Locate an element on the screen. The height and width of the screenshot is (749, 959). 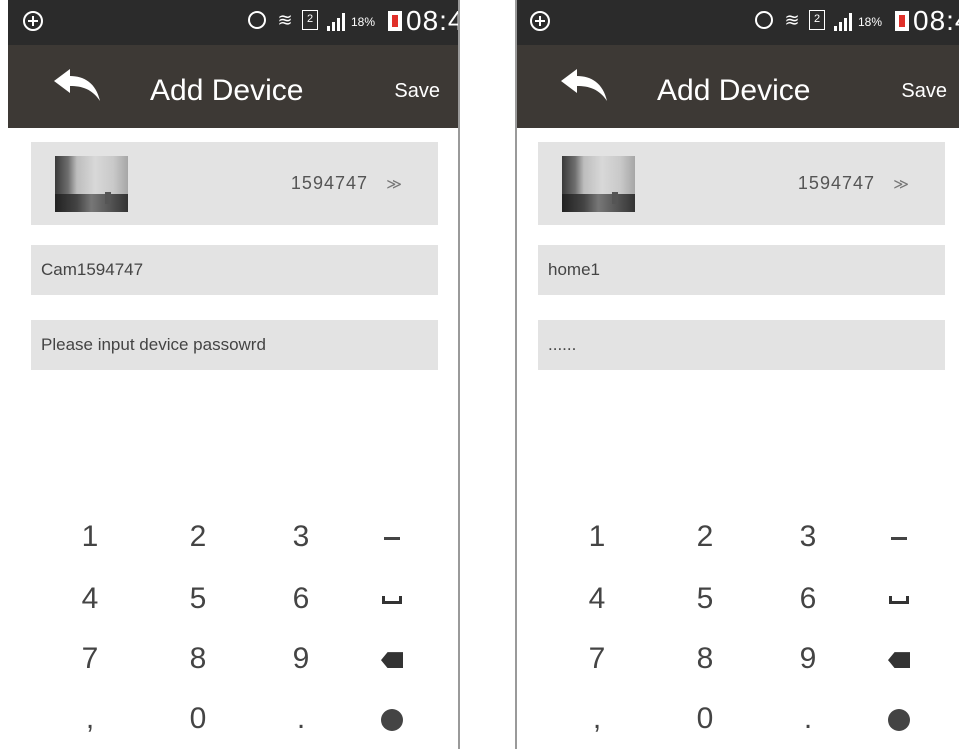
device-password-field: Please input device passowrd is located at coordinates (234, 345).